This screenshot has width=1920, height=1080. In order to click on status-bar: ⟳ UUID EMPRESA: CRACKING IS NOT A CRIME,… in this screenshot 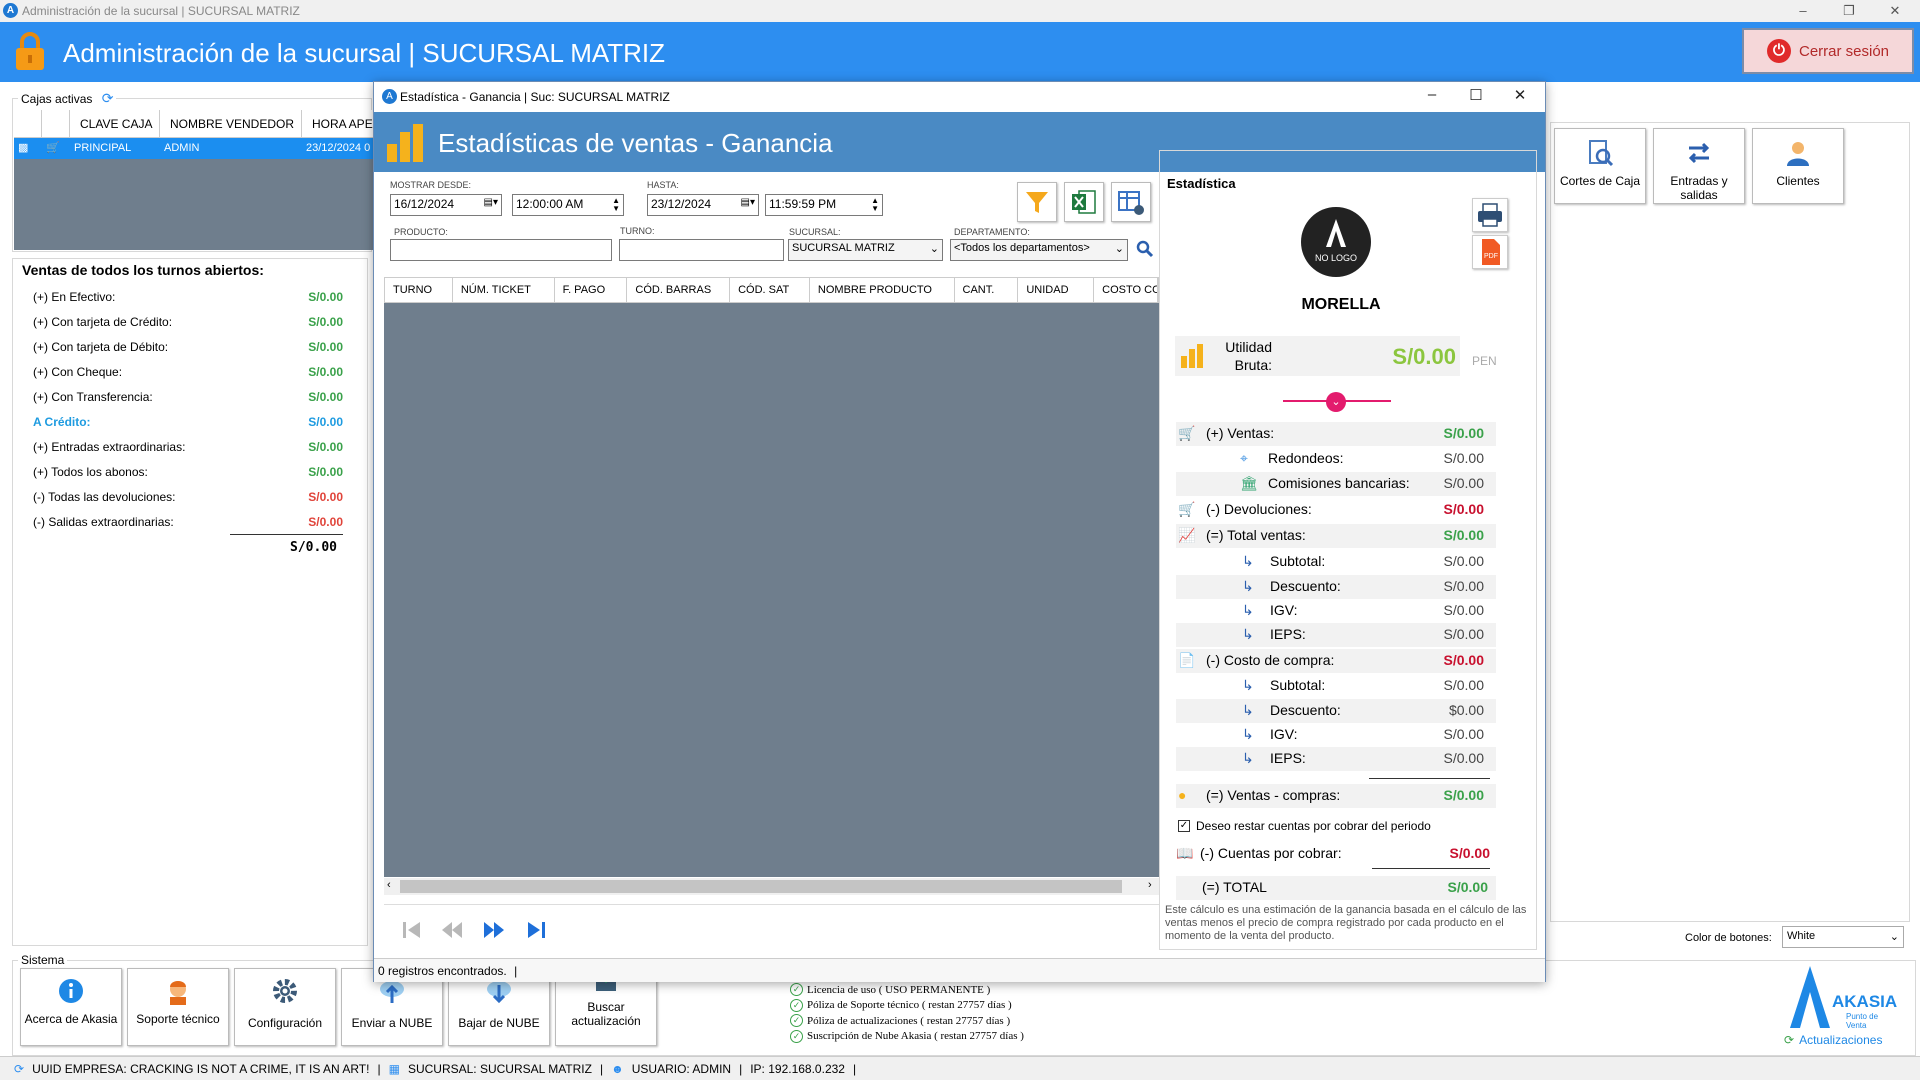, I will do `click(960, 1068)`.